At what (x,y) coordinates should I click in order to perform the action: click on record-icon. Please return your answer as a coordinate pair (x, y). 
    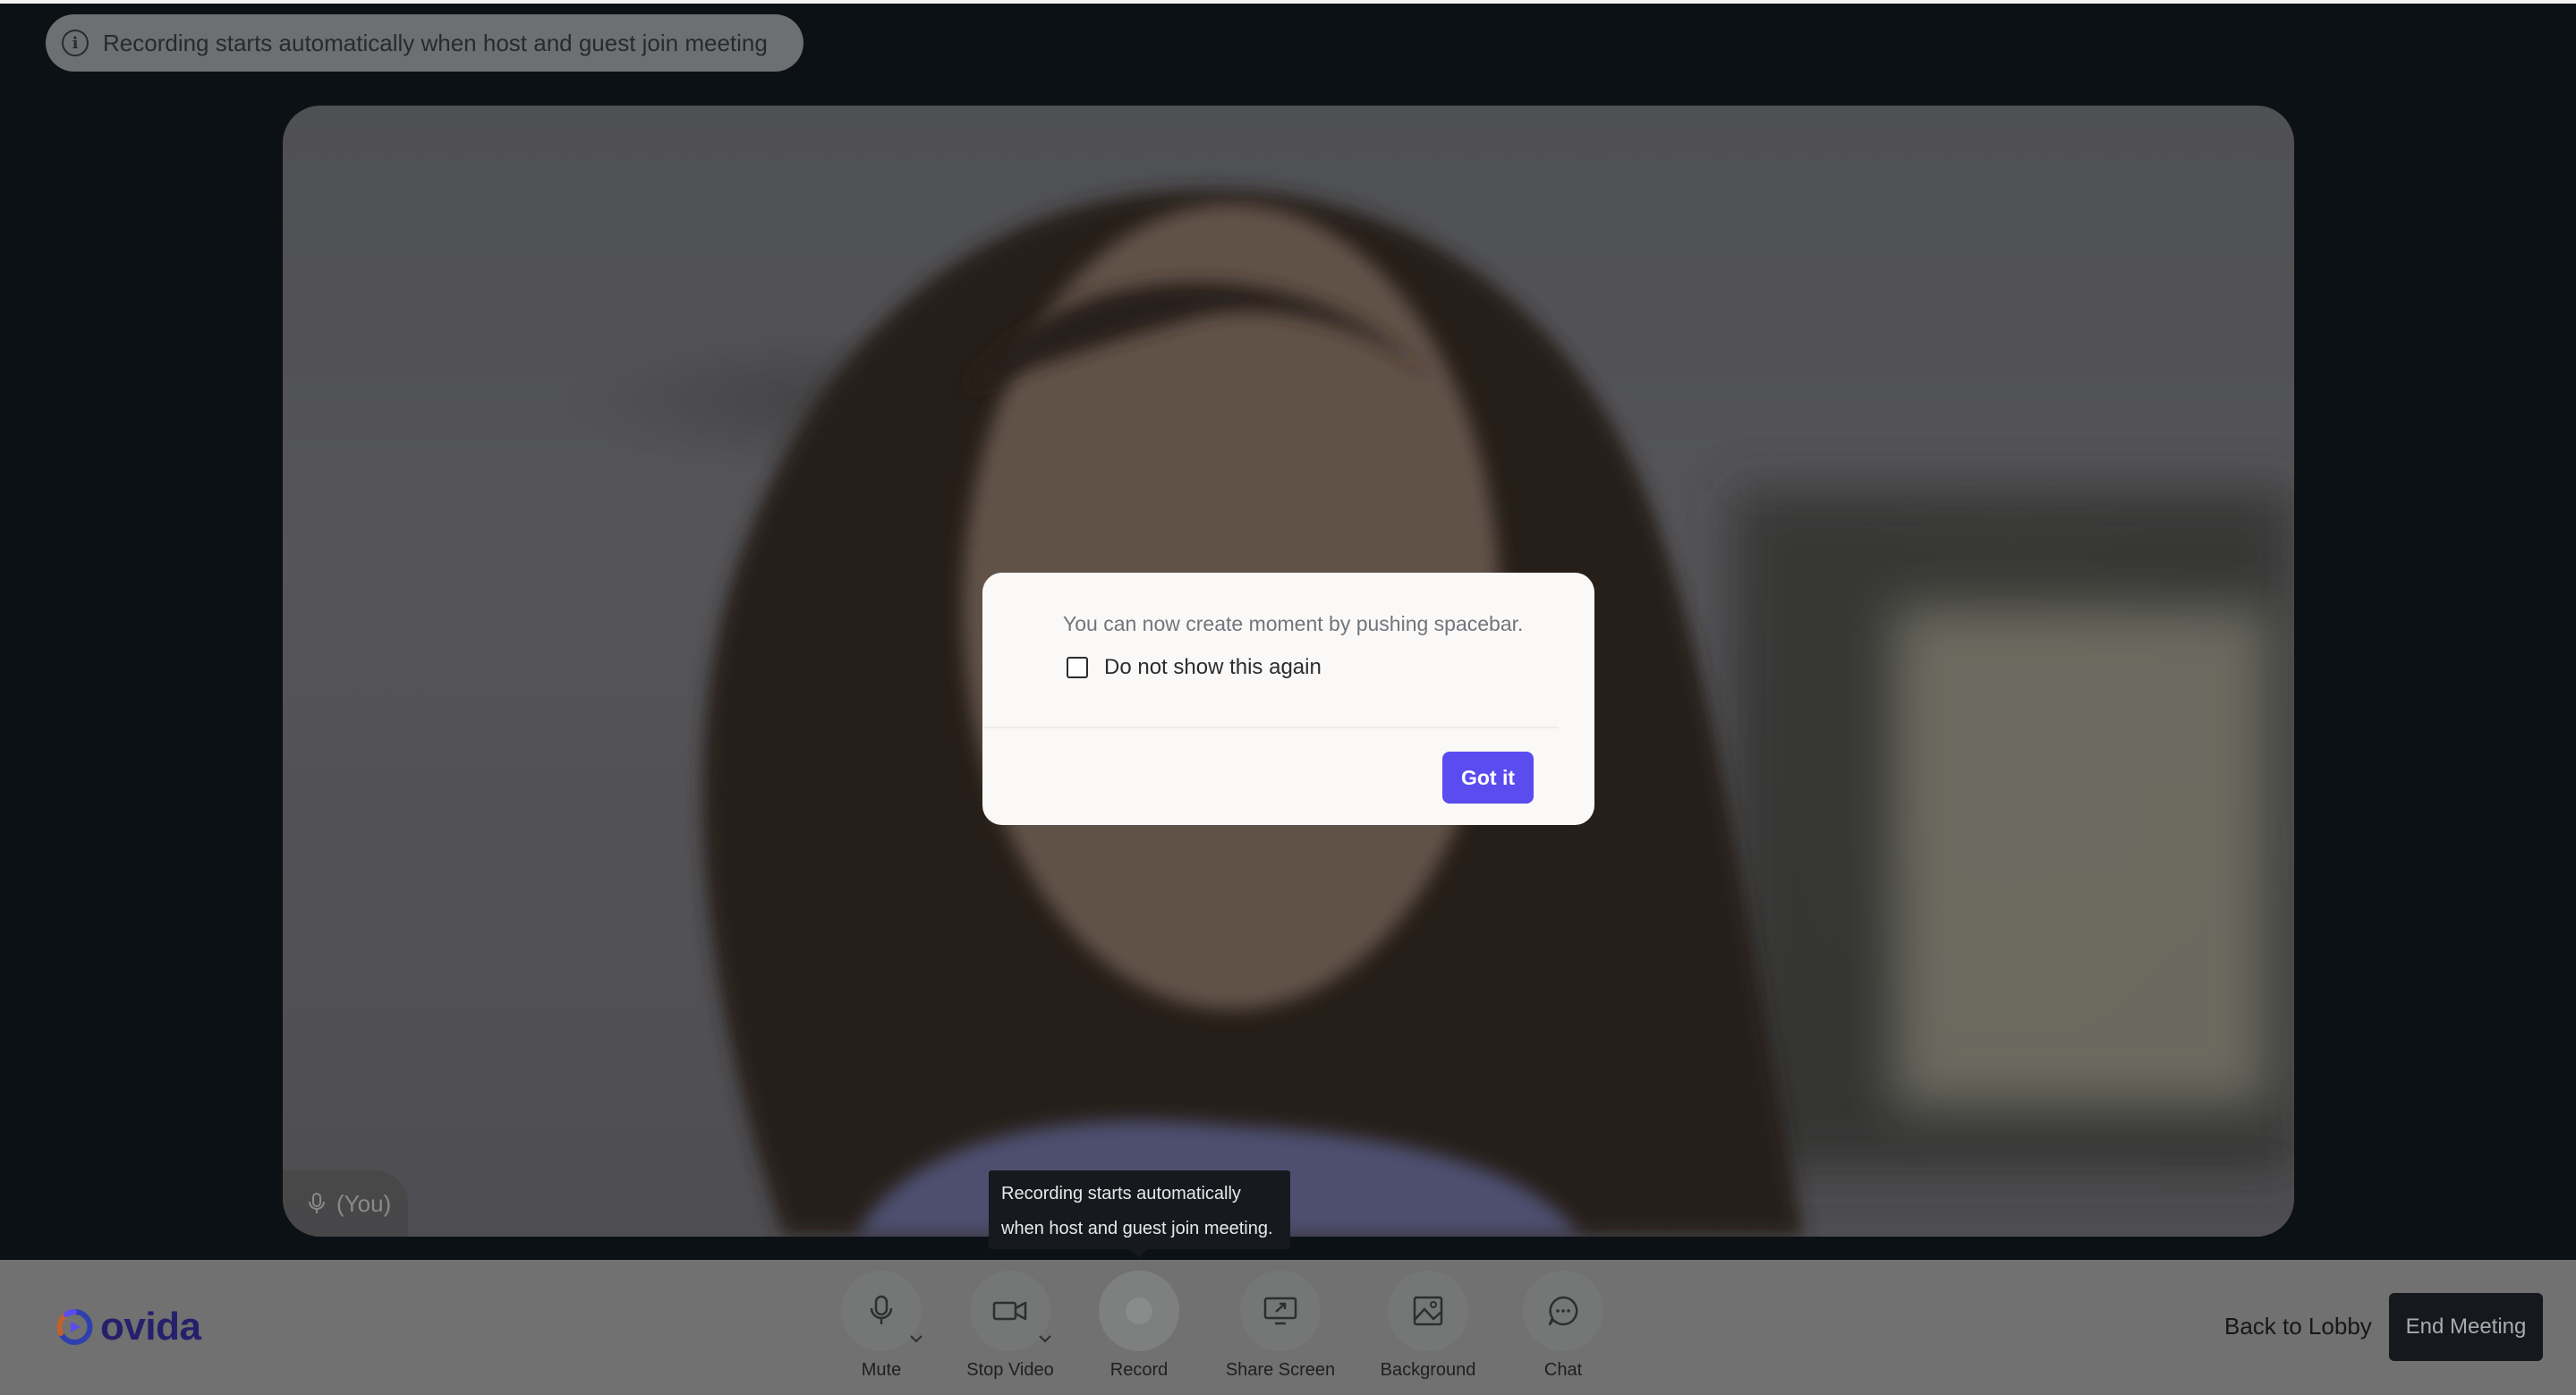
    Looking at the image, I should click on (1139, 1310).